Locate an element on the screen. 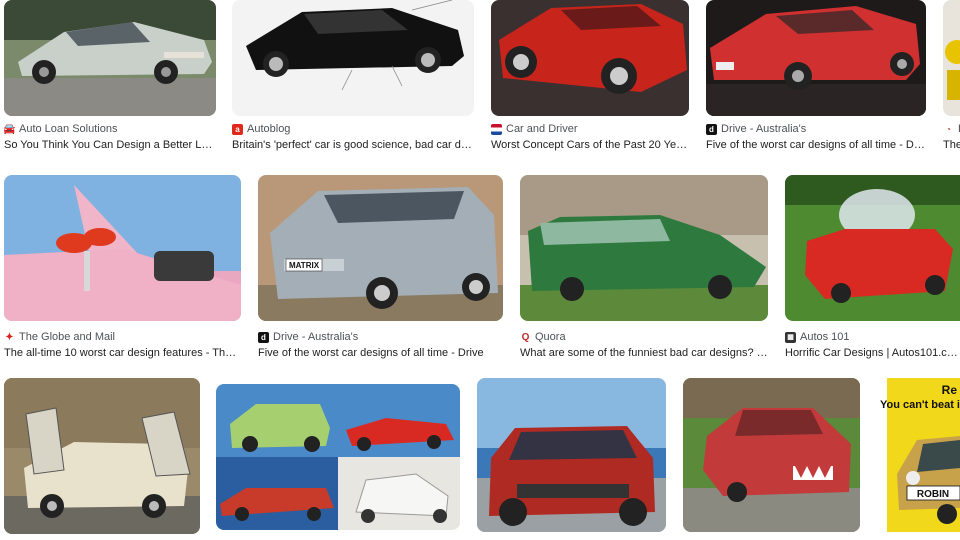 The width and height of the screenshot is (960, 540). red-sports-car-with-teeth-photo is located at coordinates (771, 455).